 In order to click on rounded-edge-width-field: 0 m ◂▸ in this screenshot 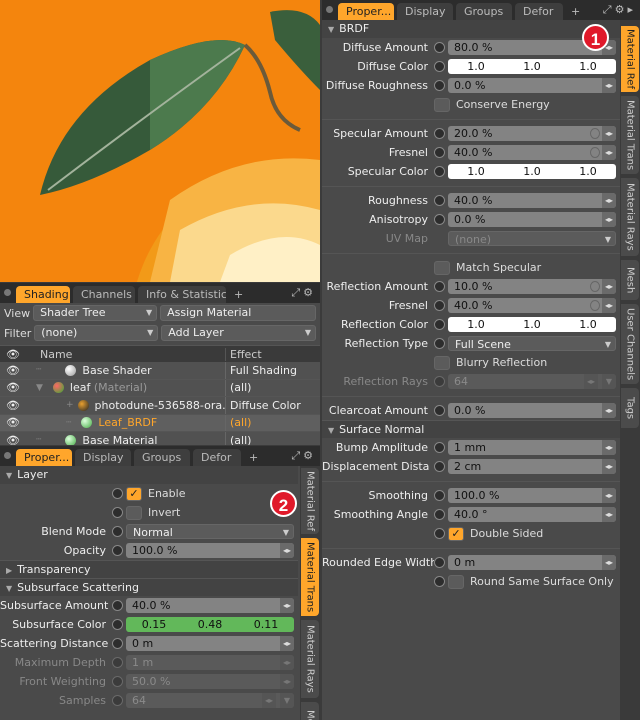, I will do `click(532, 562)`.